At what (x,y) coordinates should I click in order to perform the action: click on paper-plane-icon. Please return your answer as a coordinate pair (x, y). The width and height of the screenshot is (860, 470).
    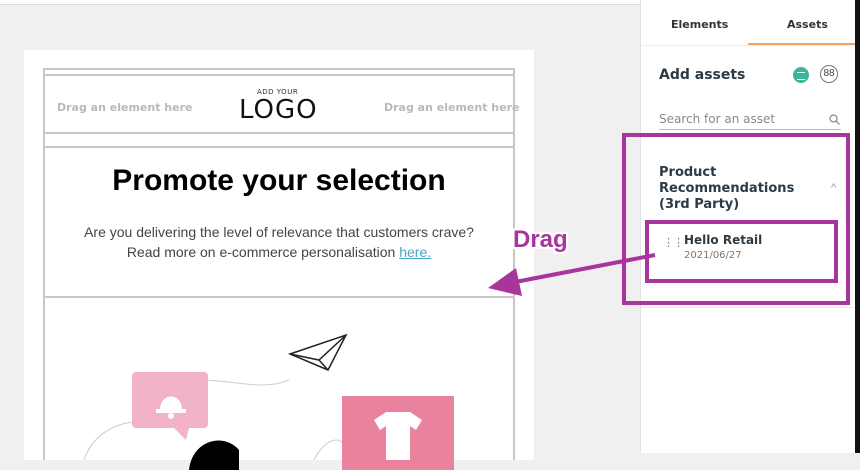
    Looking at the image, I should click on (317, 352).